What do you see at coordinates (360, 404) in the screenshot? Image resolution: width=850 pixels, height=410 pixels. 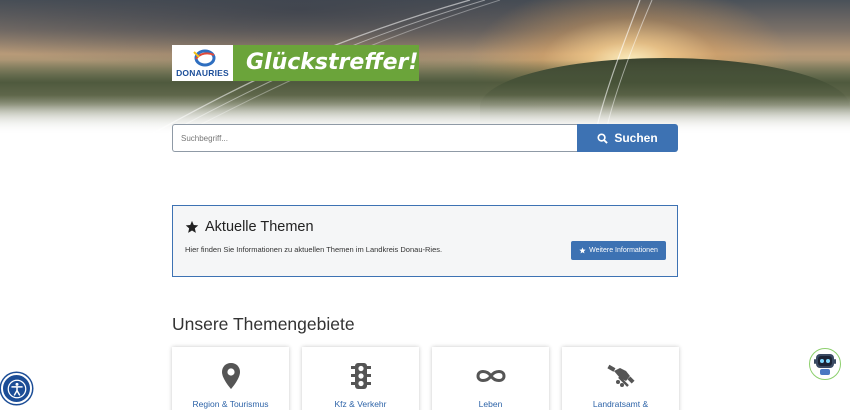 I see `theme-card-label: Kfz & Verkehr` at bounding box center [360, 404].